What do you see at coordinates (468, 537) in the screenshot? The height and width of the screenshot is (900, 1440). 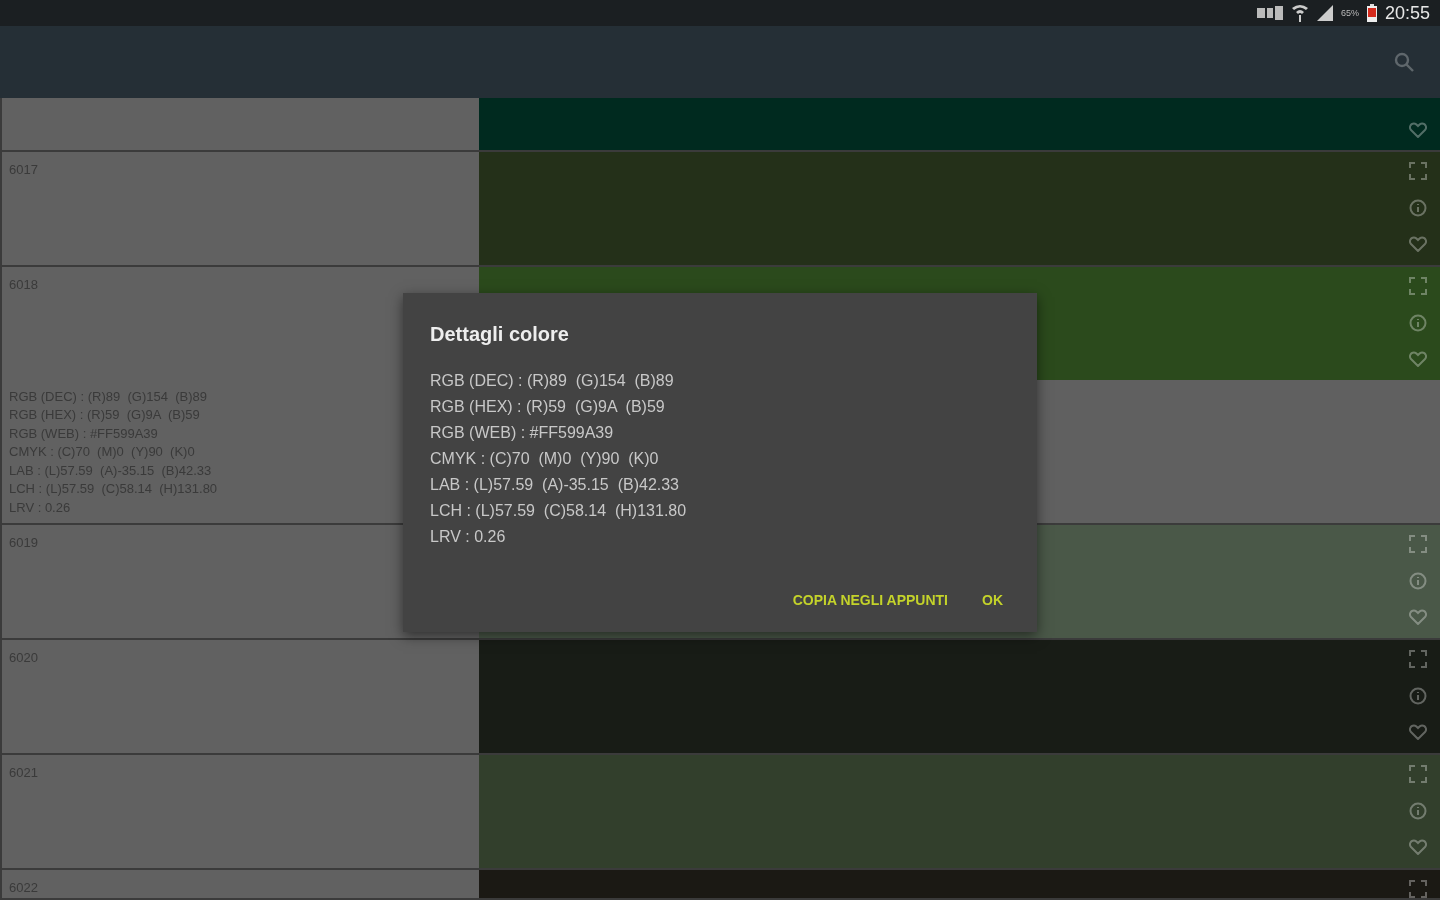 I see `color-value-line: LRV : 0.26` at bounding box center [468, 537].